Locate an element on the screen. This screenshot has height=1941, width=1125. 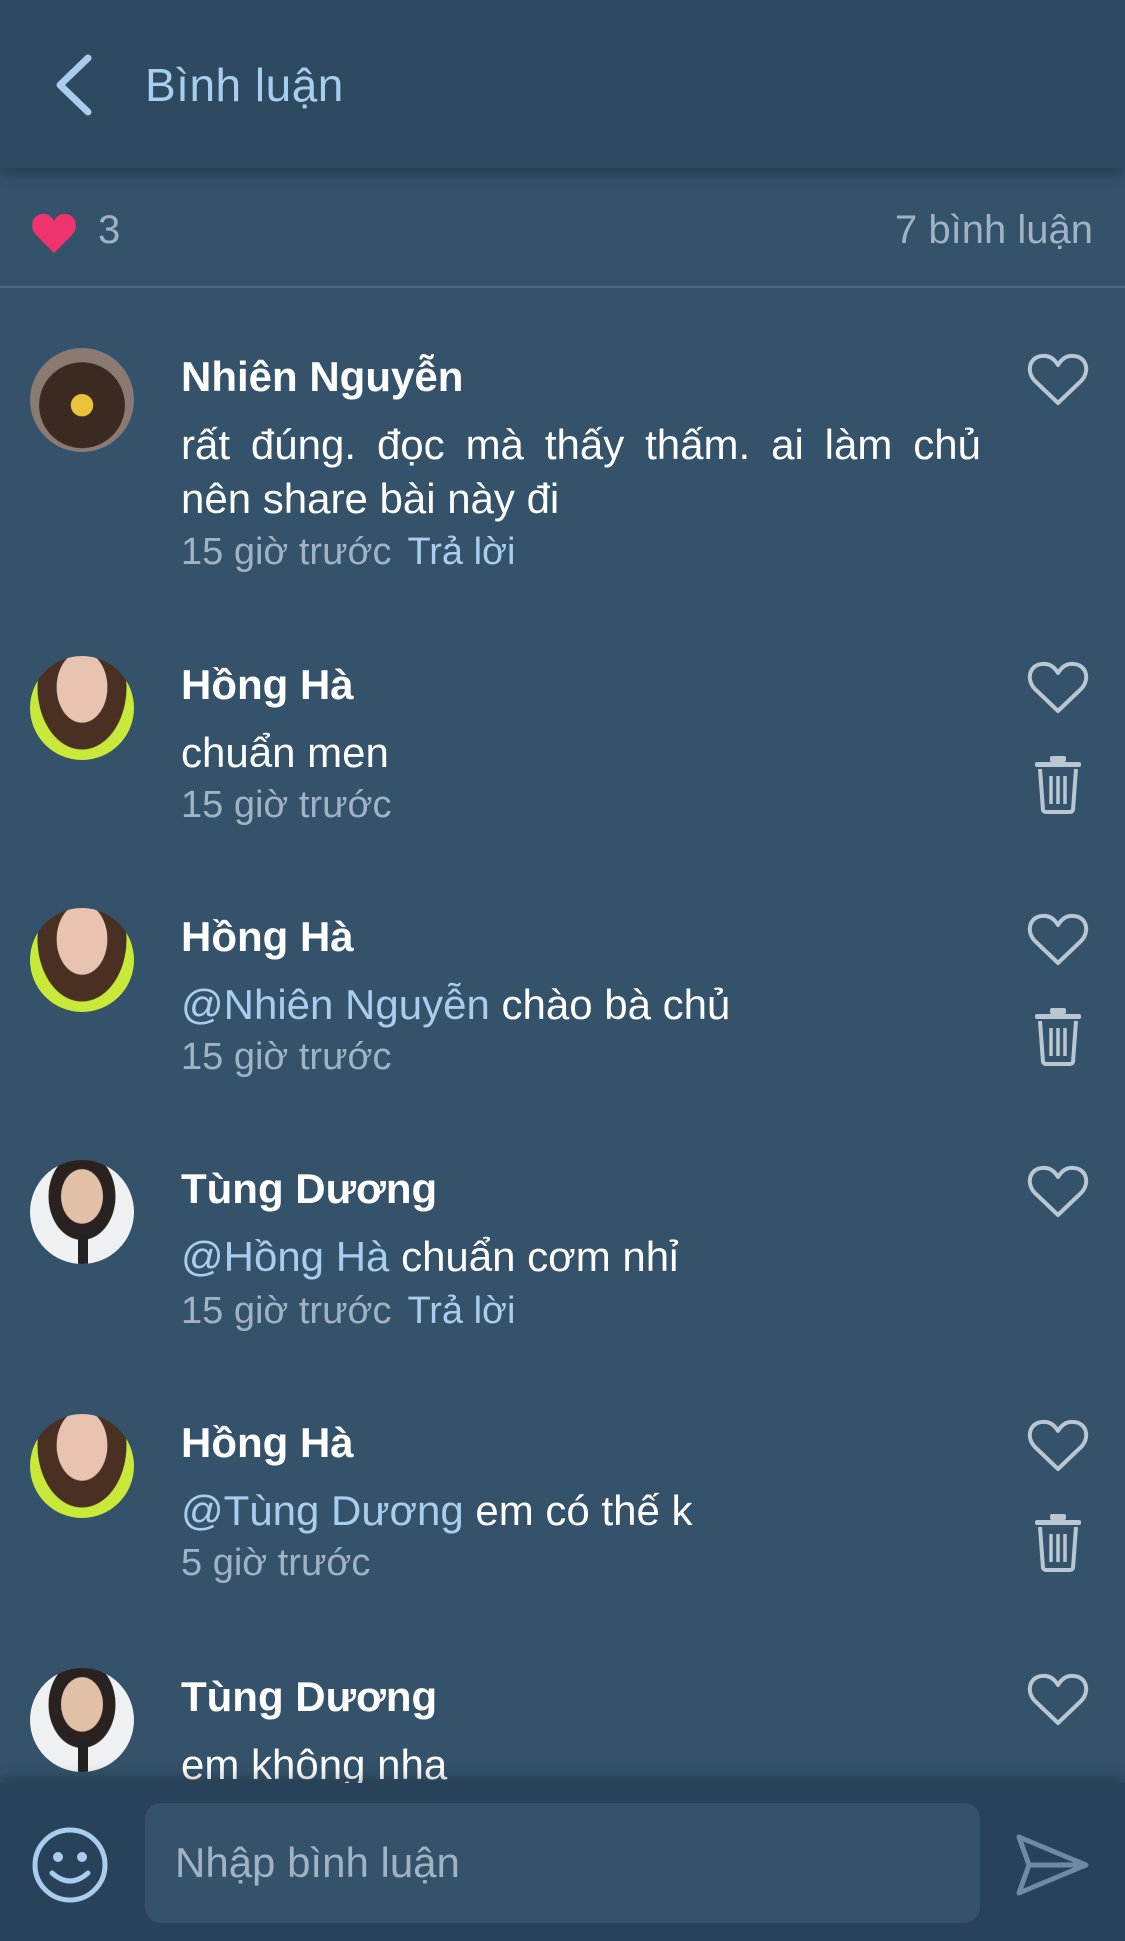
comment-author: Nhiên Nguyễn is located at coordinates (322, 377).